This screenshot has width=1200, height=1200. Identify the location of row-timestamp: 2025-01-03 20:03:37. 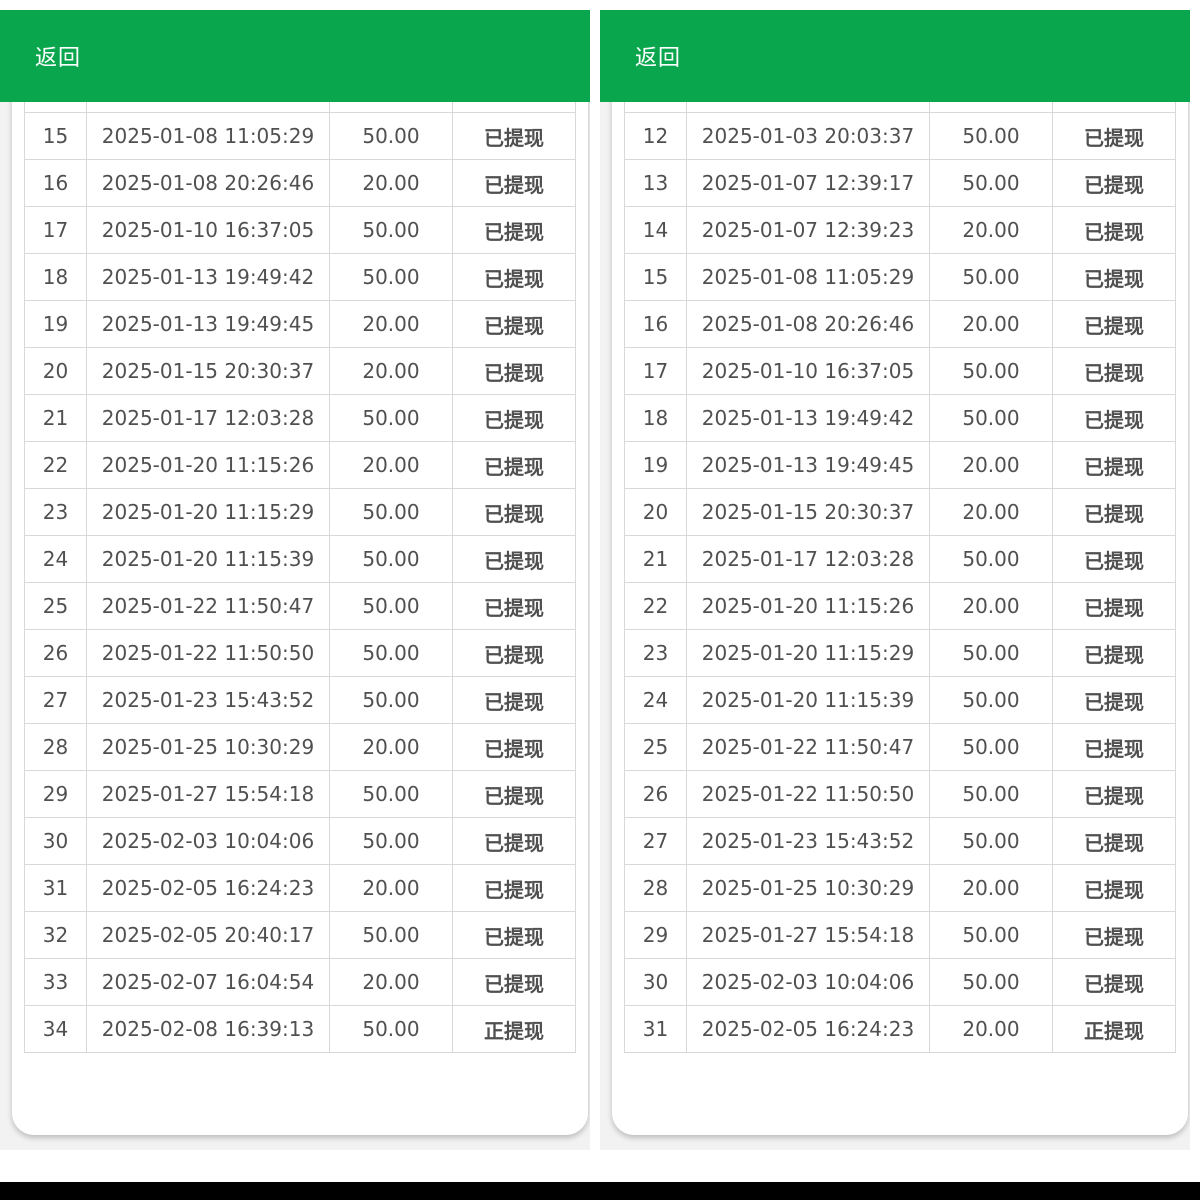
(808, 136).